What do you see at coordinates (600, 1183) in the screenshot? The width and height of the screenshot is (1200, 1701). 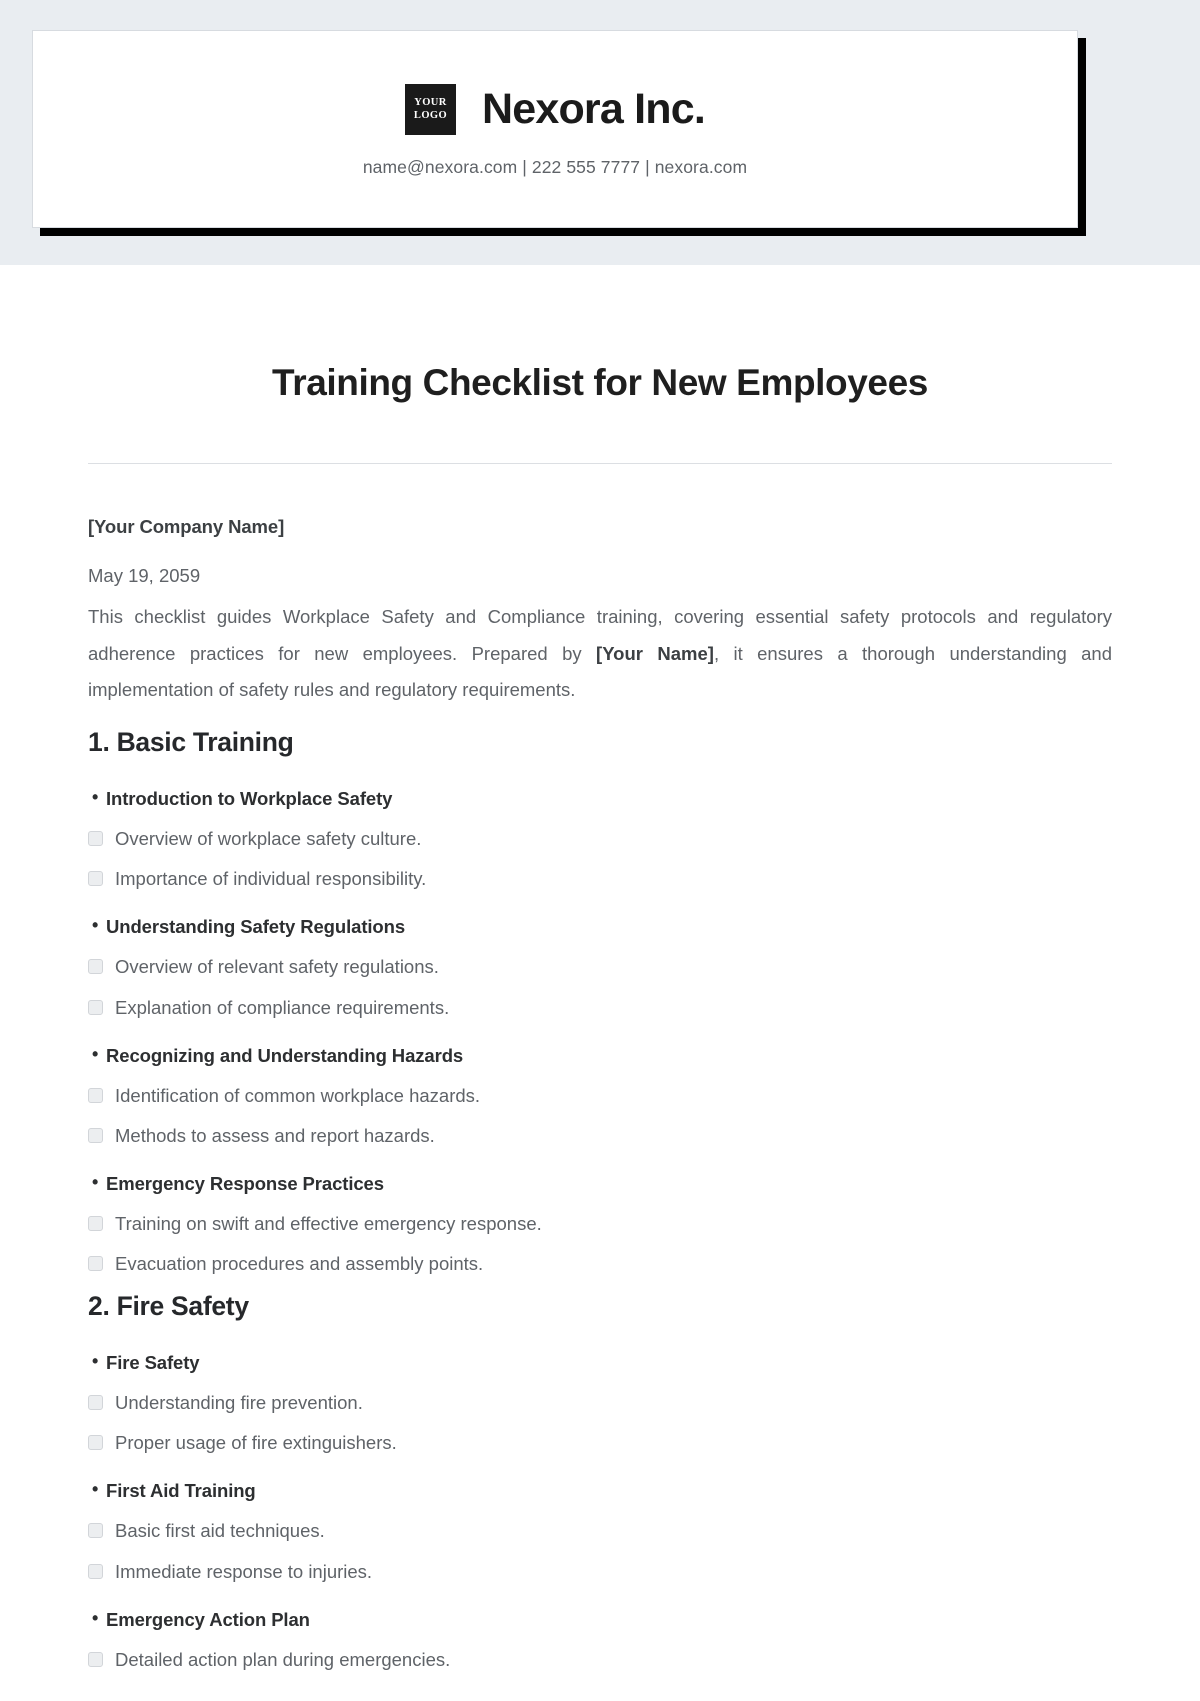 I see `checklist-group-title: • Emergency Response Practices` at bounding box center [600, 1183].